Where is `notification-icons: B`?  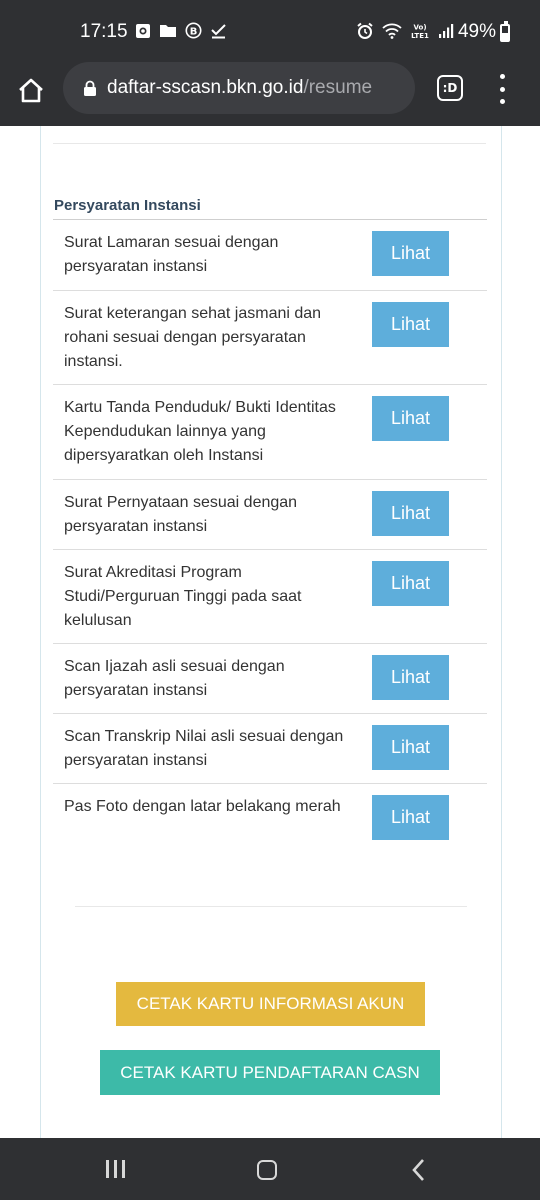 notification-icons: B is located at coordinates (181, 30).